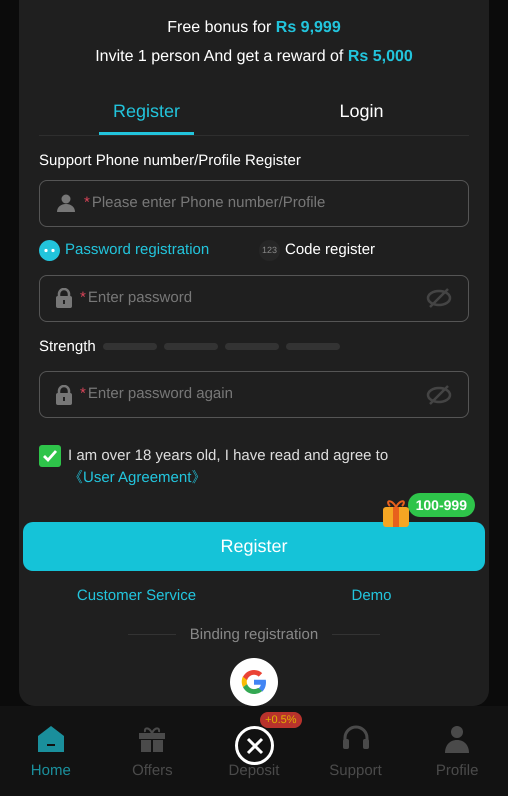 This screenshot has height=796, width=508. Describe the element at coordinates (317, 250) in the screenshot. I see `method-option: 123 Code register` at that location.